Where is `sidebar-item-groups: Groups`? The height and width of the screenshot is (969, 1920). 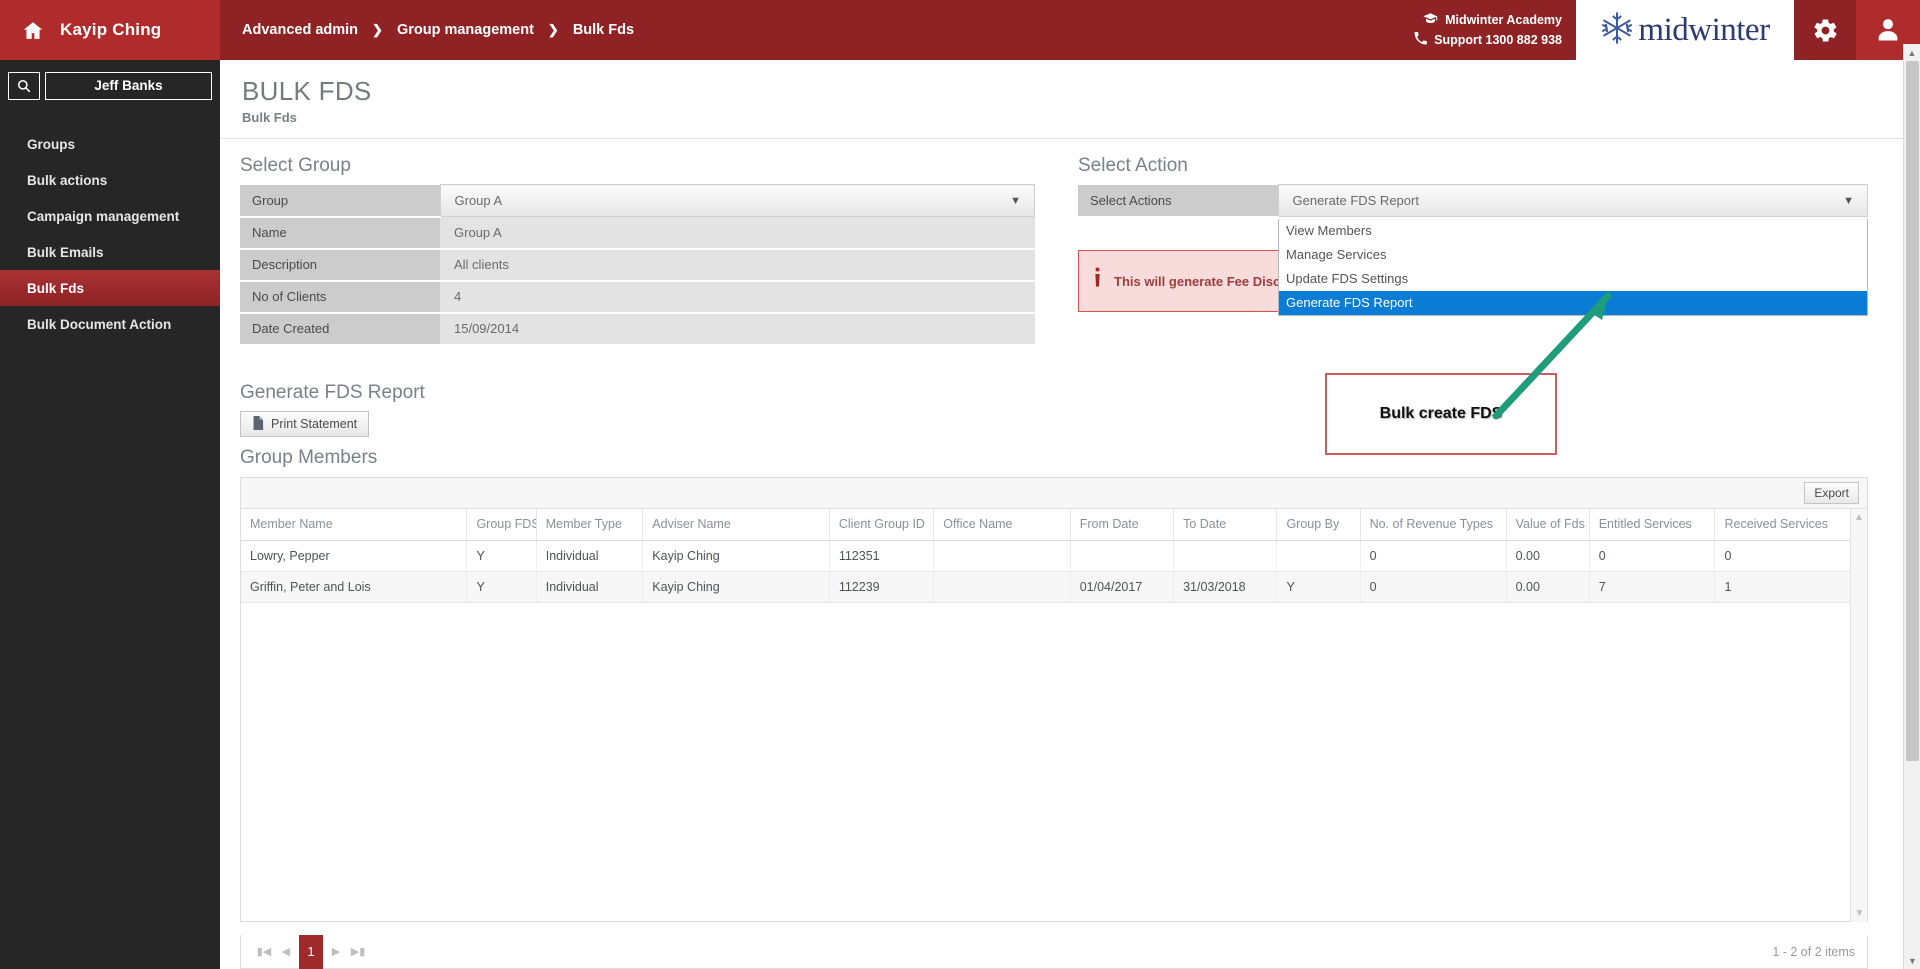
sidebar-item-groups: Groups is located at coordinates (110, 144).